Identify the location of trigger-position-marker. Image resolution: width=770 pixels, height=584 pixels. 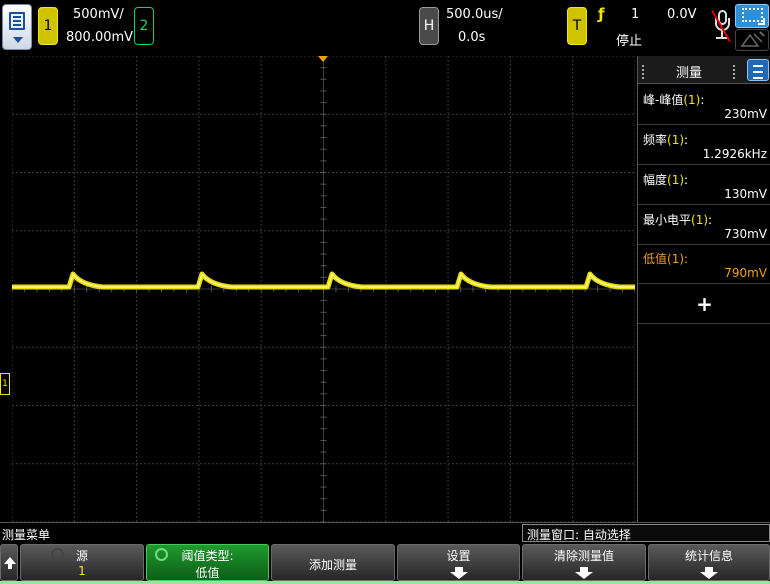
(323, 59).